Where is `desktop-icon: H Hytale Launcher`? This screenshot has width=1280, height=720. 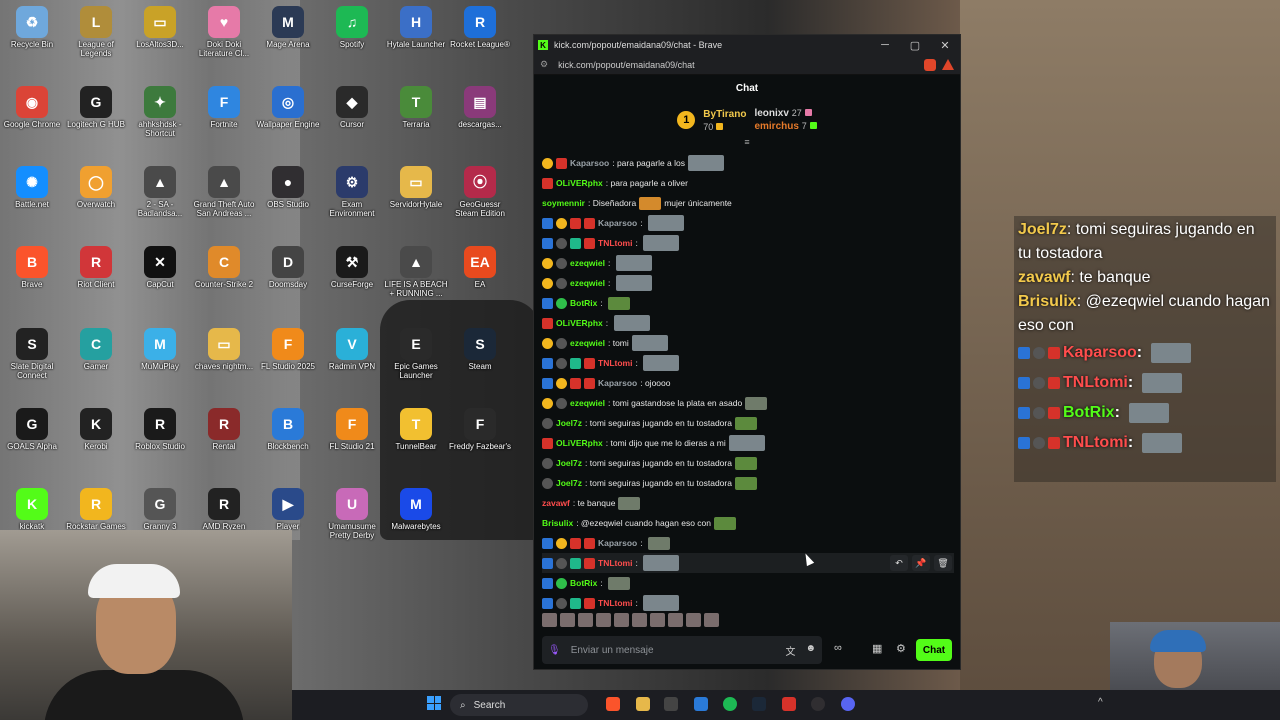
desktop-icon: H Hytale Launcher is located at coordinates (416, 26).